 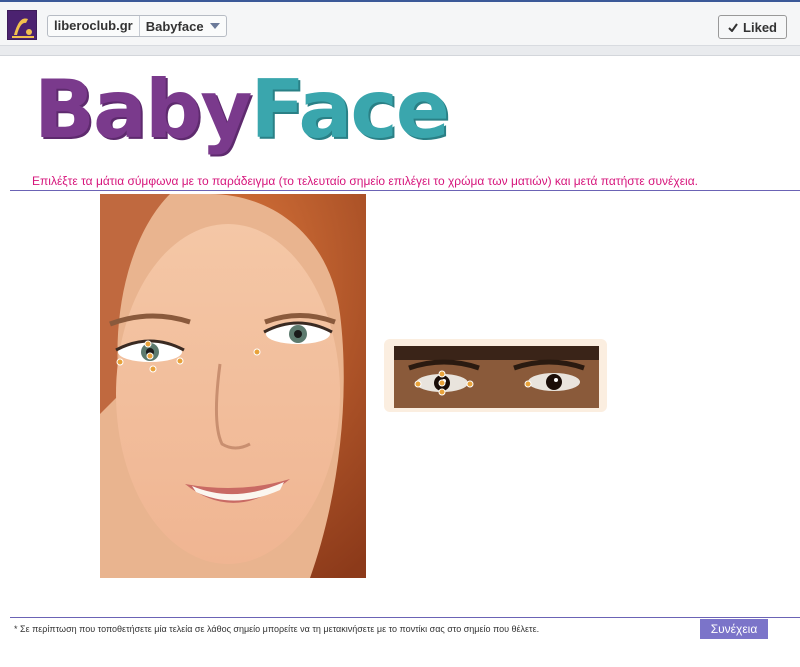 I want to click on breadcrumb-site-link: liberoclub.gr, so click(x=93, y=26).